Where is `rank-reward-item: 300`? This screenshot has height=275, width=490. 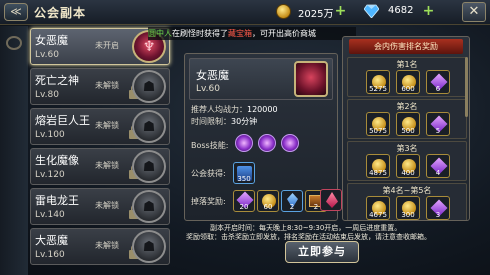 rank-reward-item: 300 is located at coordinates (408, 208).